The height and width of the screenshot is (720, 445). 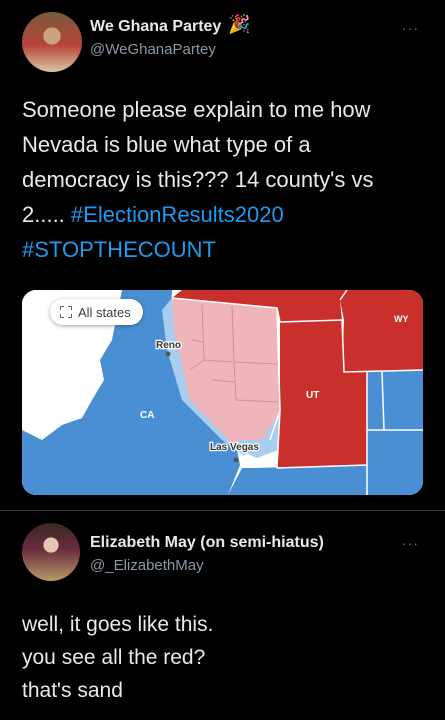 What do you see at coordinates (207, 543) in the screenshot?
I see `display-name: Elizabeth May (on semi-hiatus)` at bounding box center [207, 543].